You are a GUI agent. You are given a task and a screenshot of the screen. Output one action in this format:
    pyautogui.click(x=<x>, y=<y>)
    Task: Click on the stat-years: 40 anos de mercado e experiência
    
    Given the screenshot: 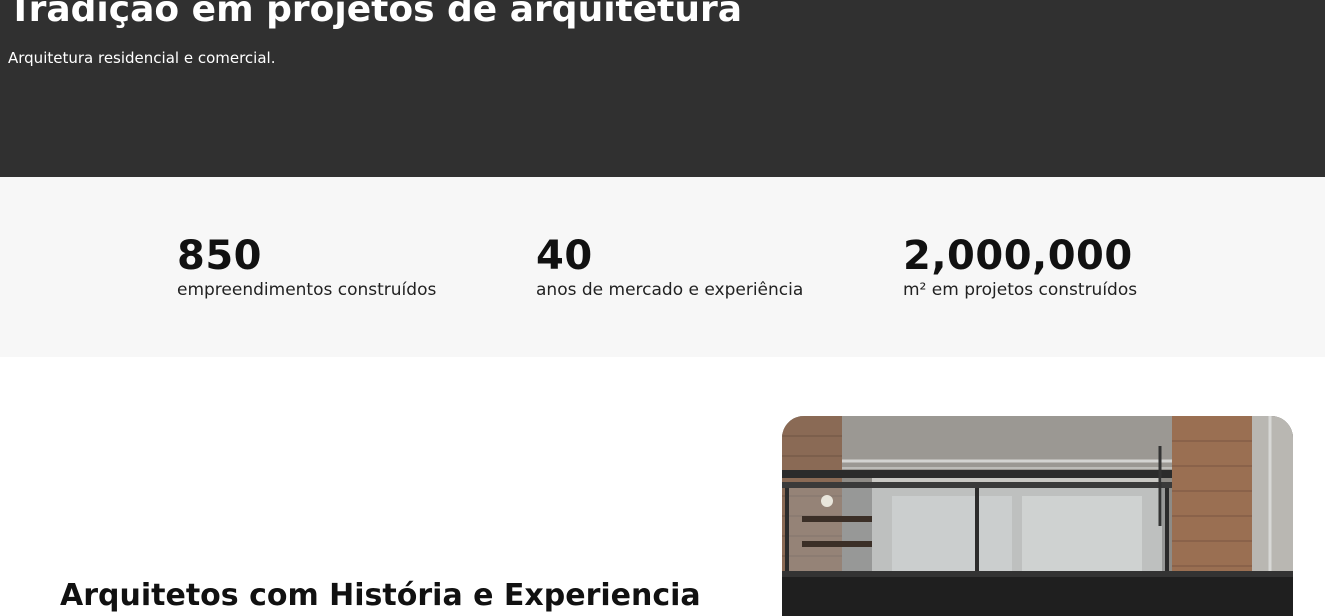 What is the action you would take?
    pyautogui.click(x=669, y=267)
    